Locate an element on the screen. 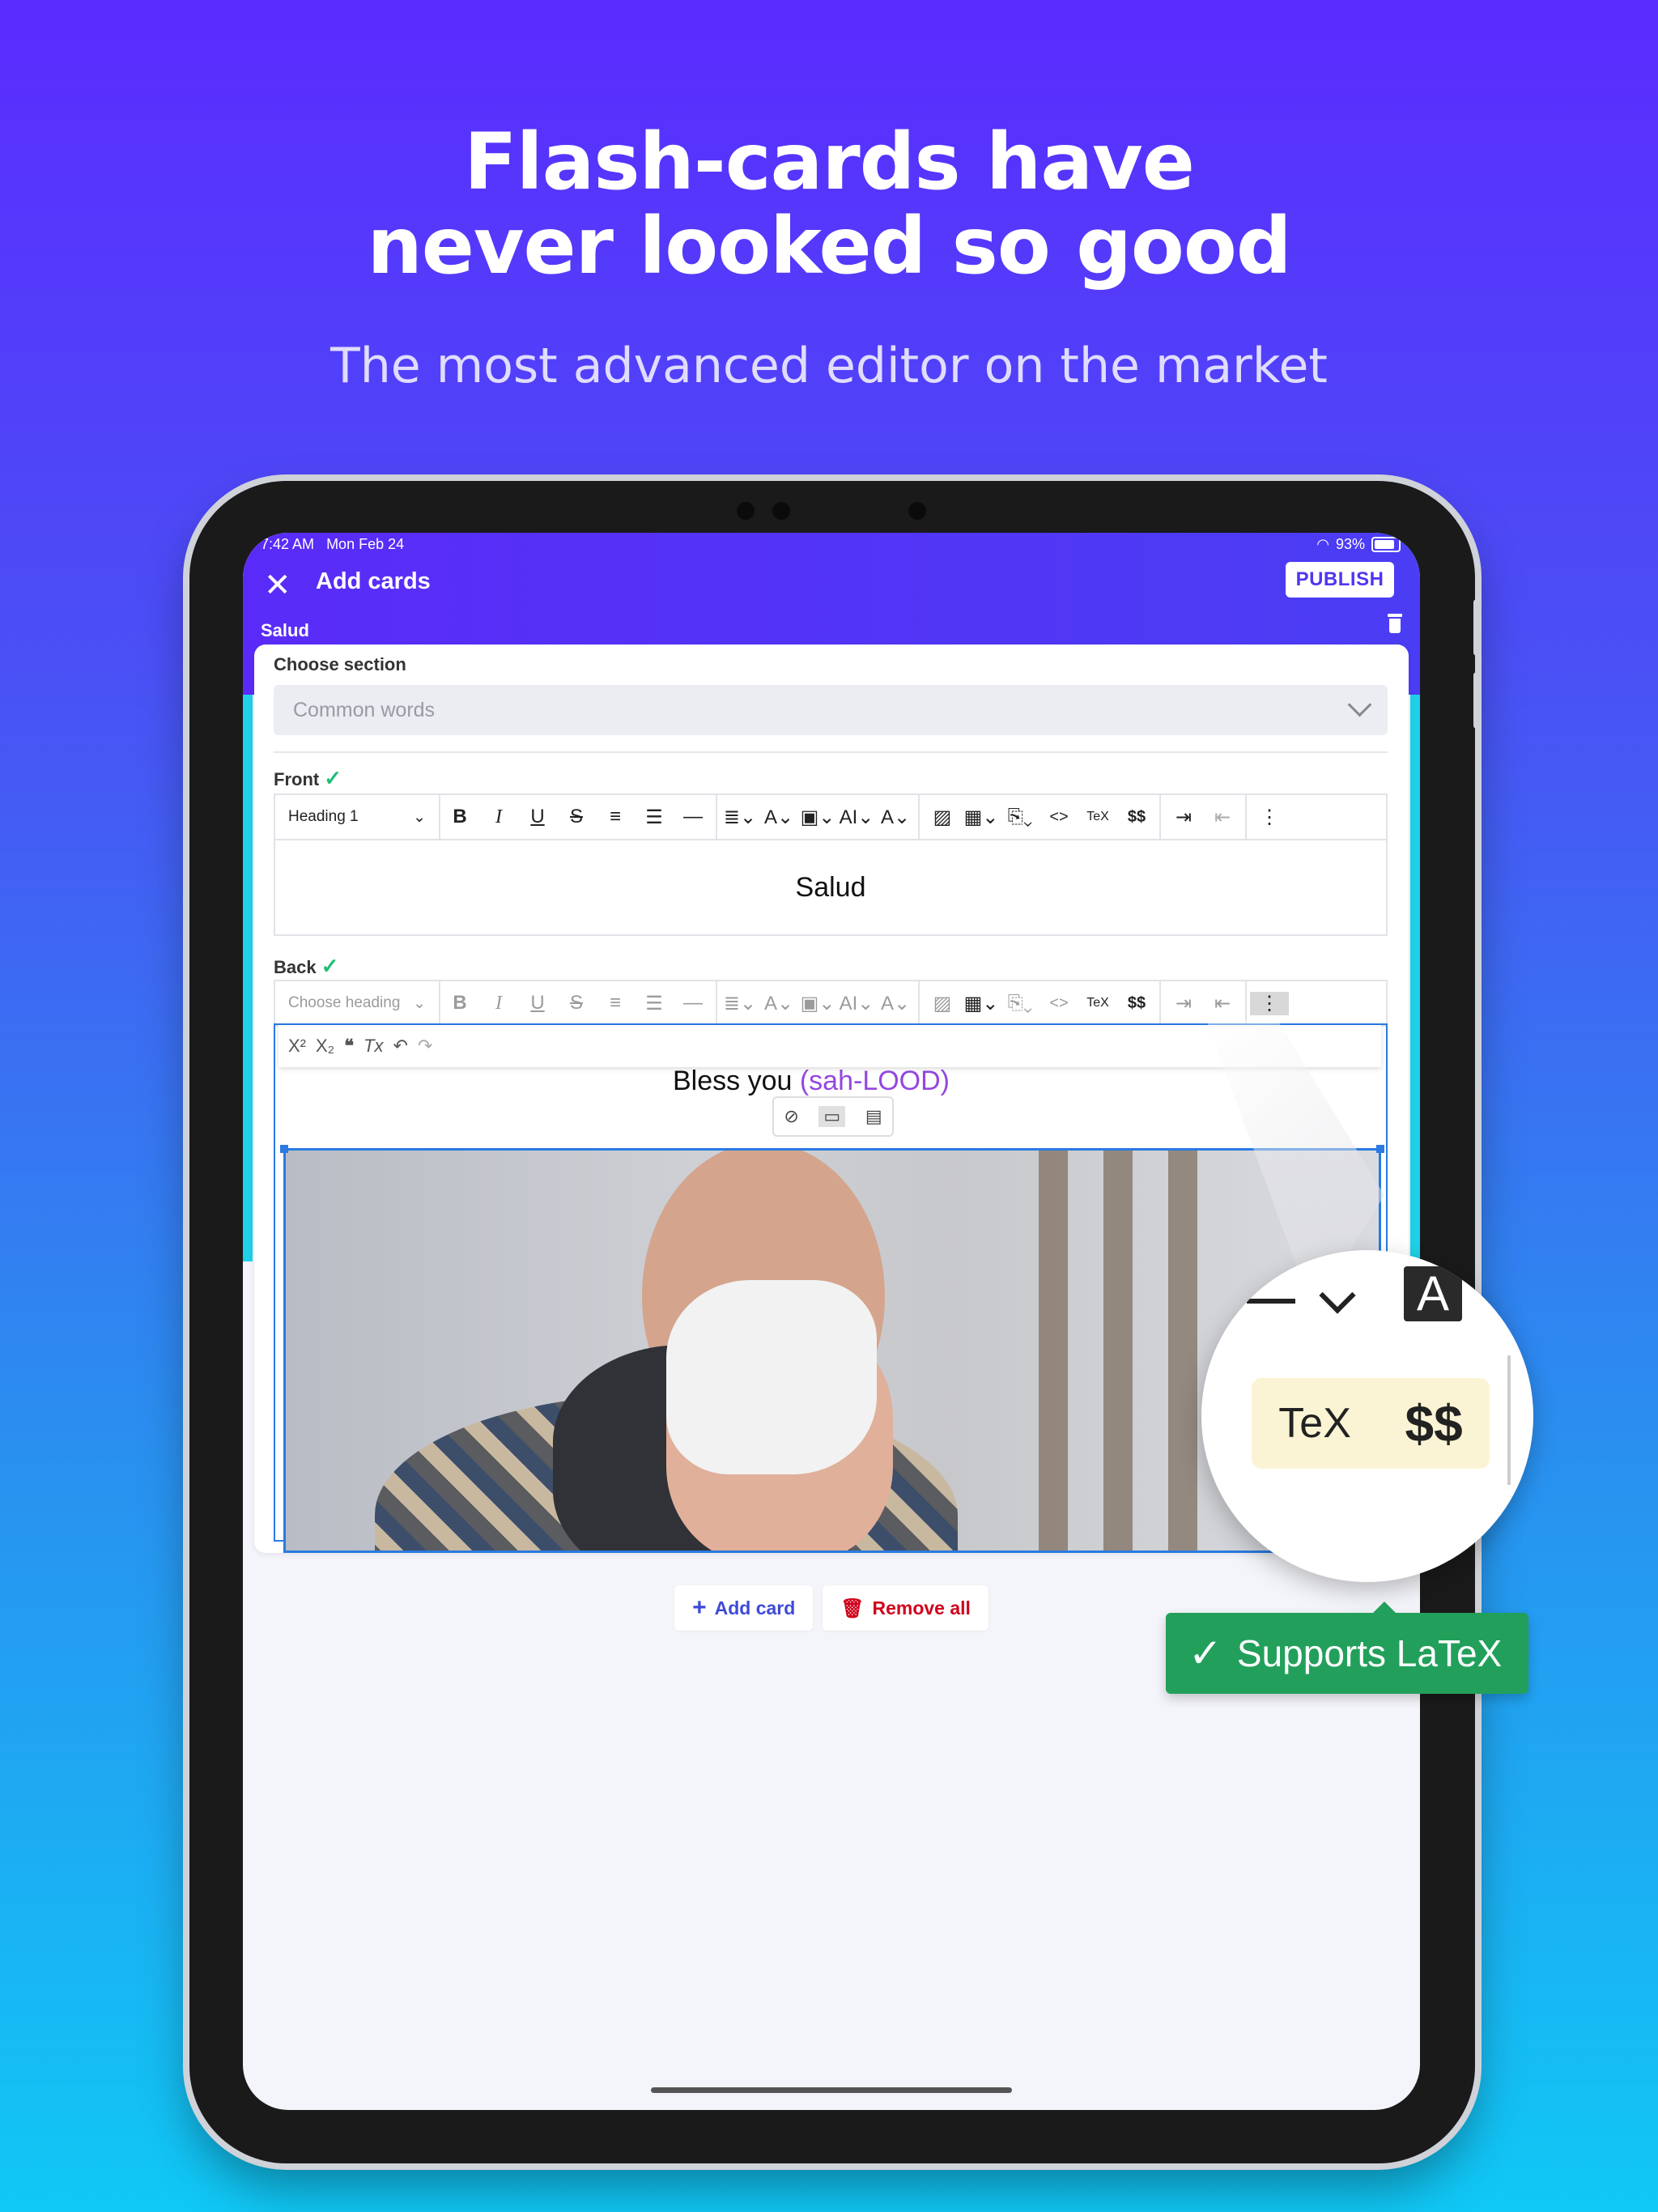 This screenshot has width=1658, height=2212. chevron-down-icon: ⌄ is located at coordinates (419, 817).